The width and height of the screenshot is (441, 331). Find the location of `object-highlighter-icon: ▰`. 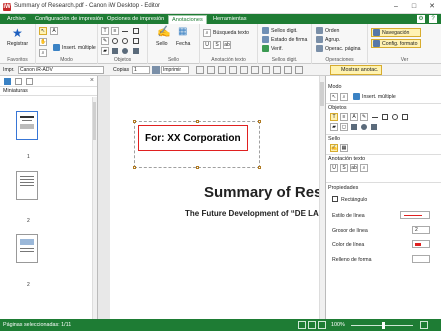

object-highlighter-icon: ▰ is located at coordinates (334, 127).